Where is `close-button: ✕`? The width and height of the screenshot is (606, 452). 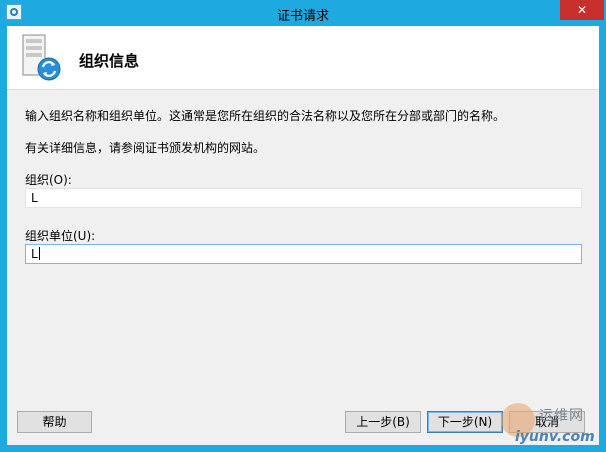
close-button: ✕ is located at coordinates (582, 10).